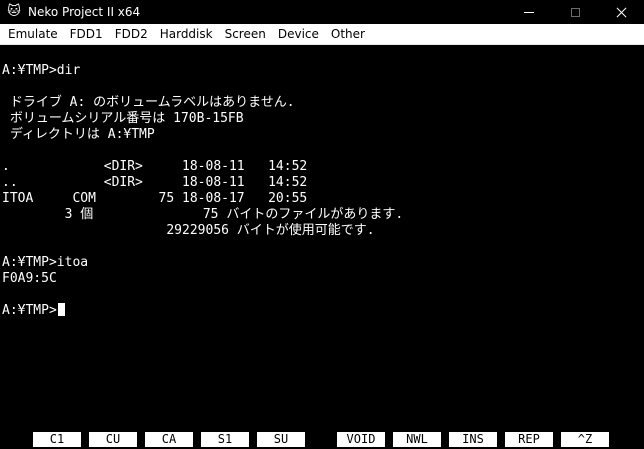 The image size is (644, 449). Describe the element at coordinates (33, 34) in the screenshot. I see `menu-emulate: Emulate` at that location.